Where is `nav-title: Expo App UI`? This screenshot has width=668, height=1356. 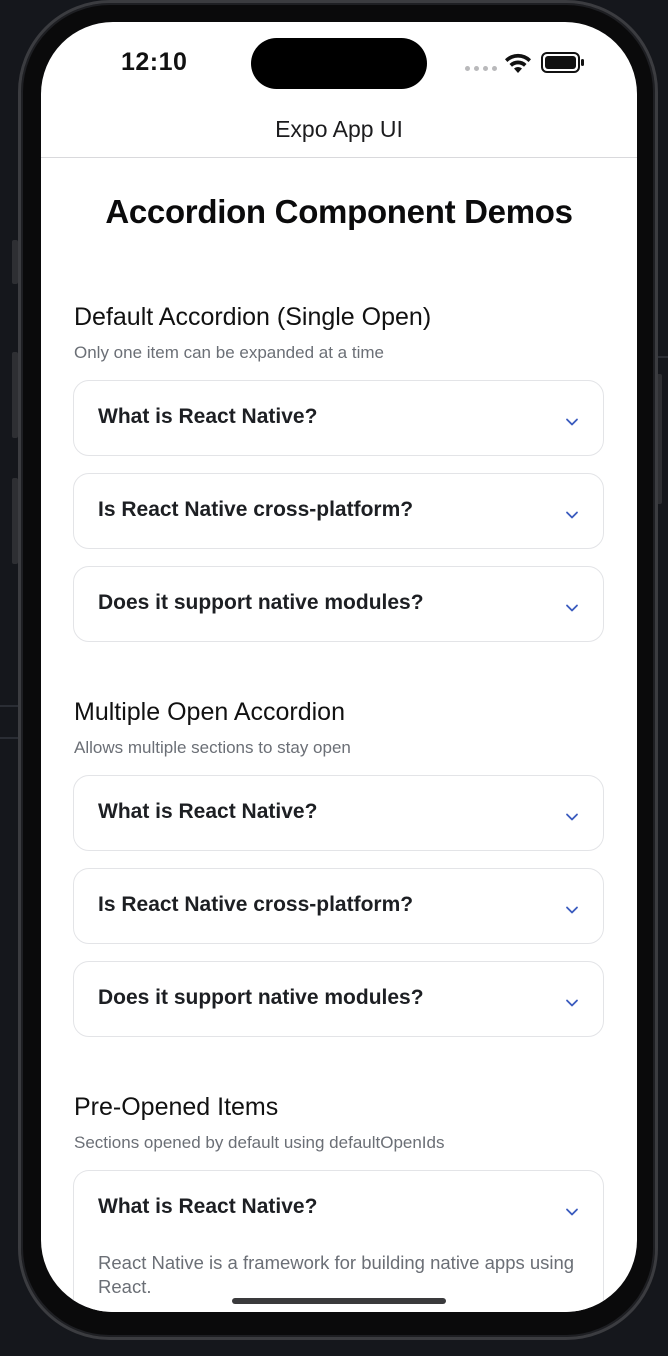
nav-title: Expo App UI is located at coordinates (339, 129).